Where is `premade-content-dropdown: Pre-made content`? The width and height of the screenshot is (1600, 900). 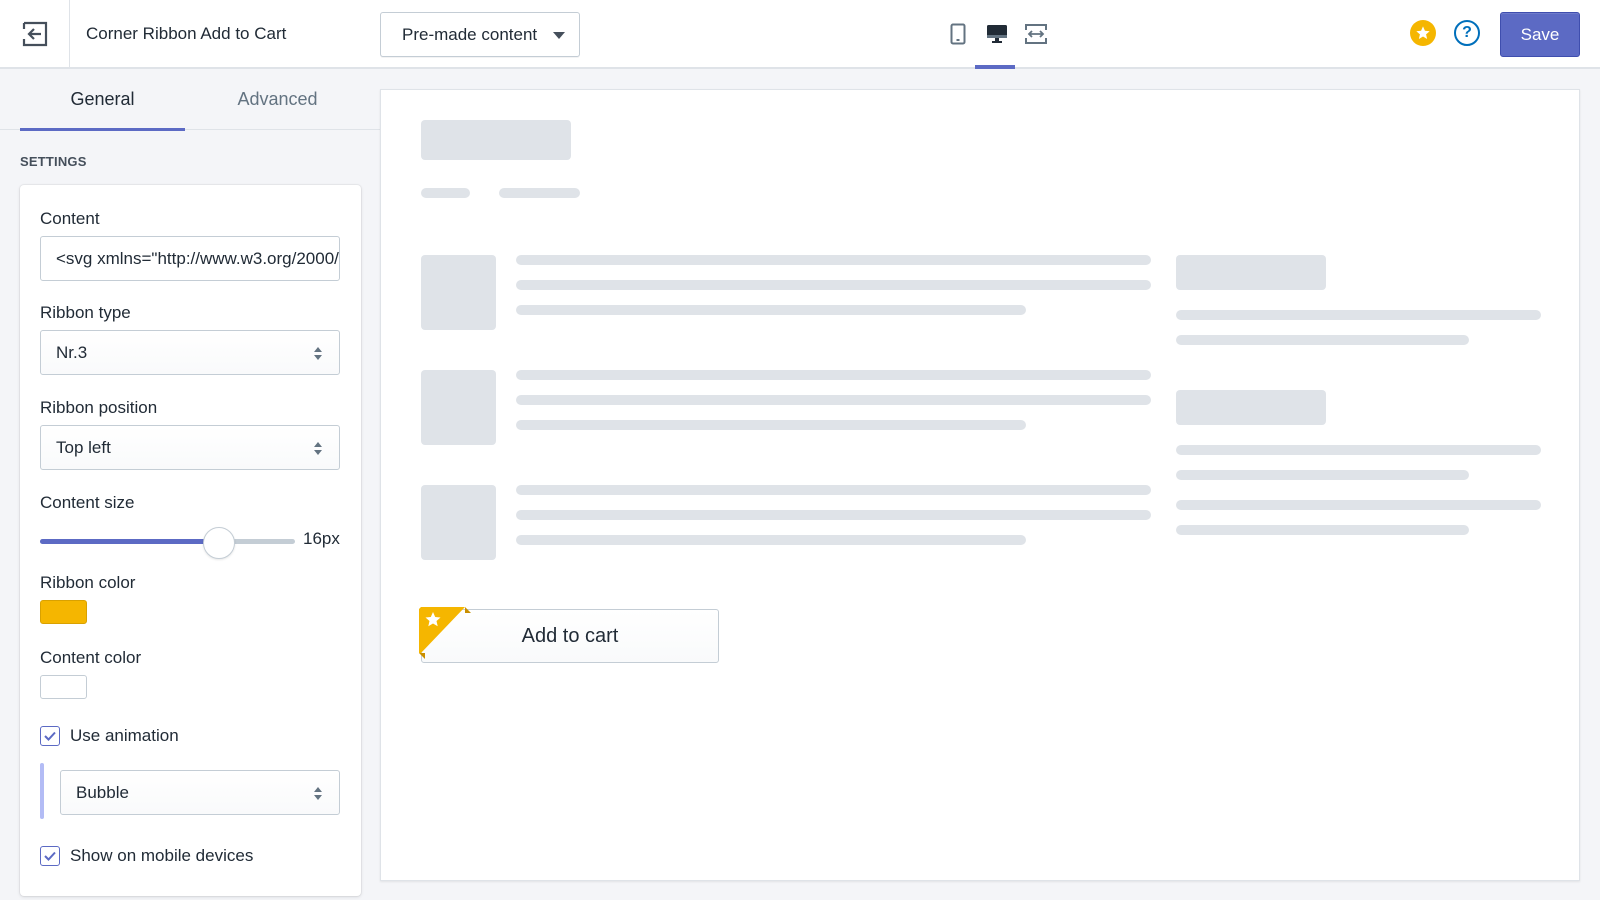 premade-content-dropdown: Pre-made content is located at coordinates (480, 34).